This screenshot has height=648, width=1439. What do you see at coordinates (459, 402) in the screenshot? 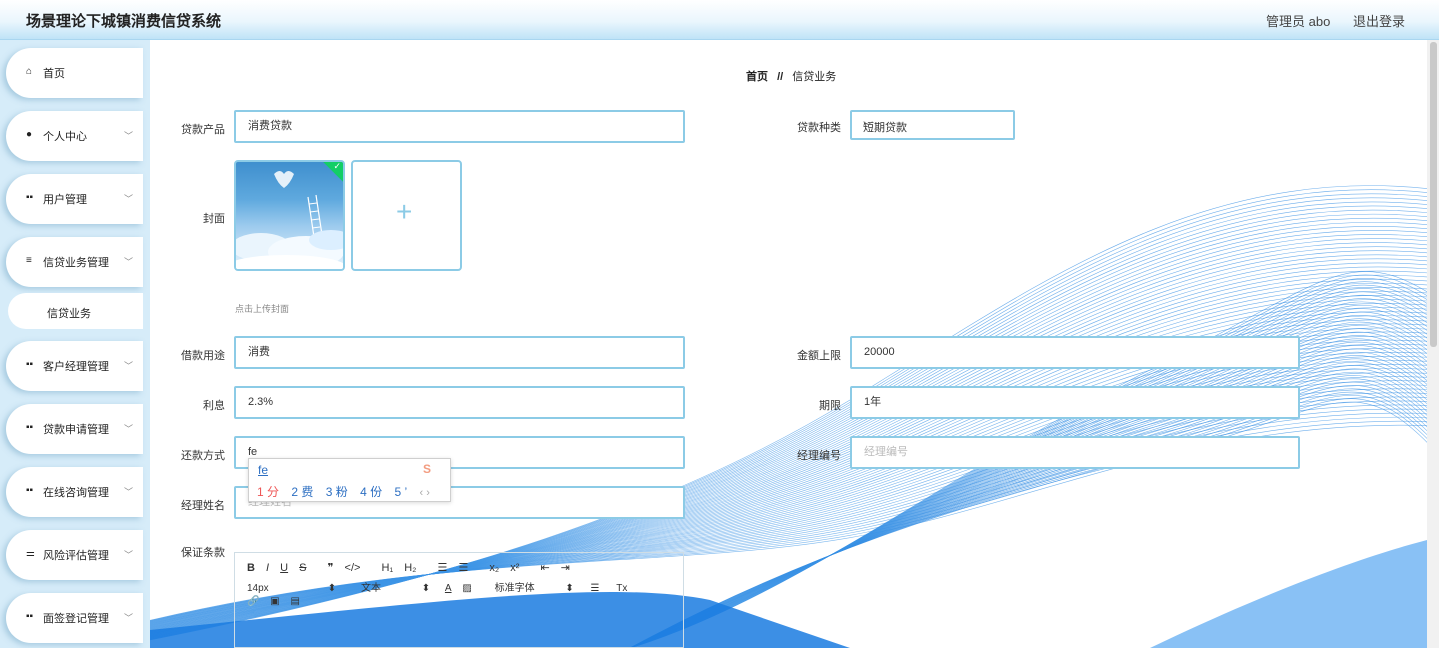
I see `rate-input: 2.3%` at bounding box center [459, 402].